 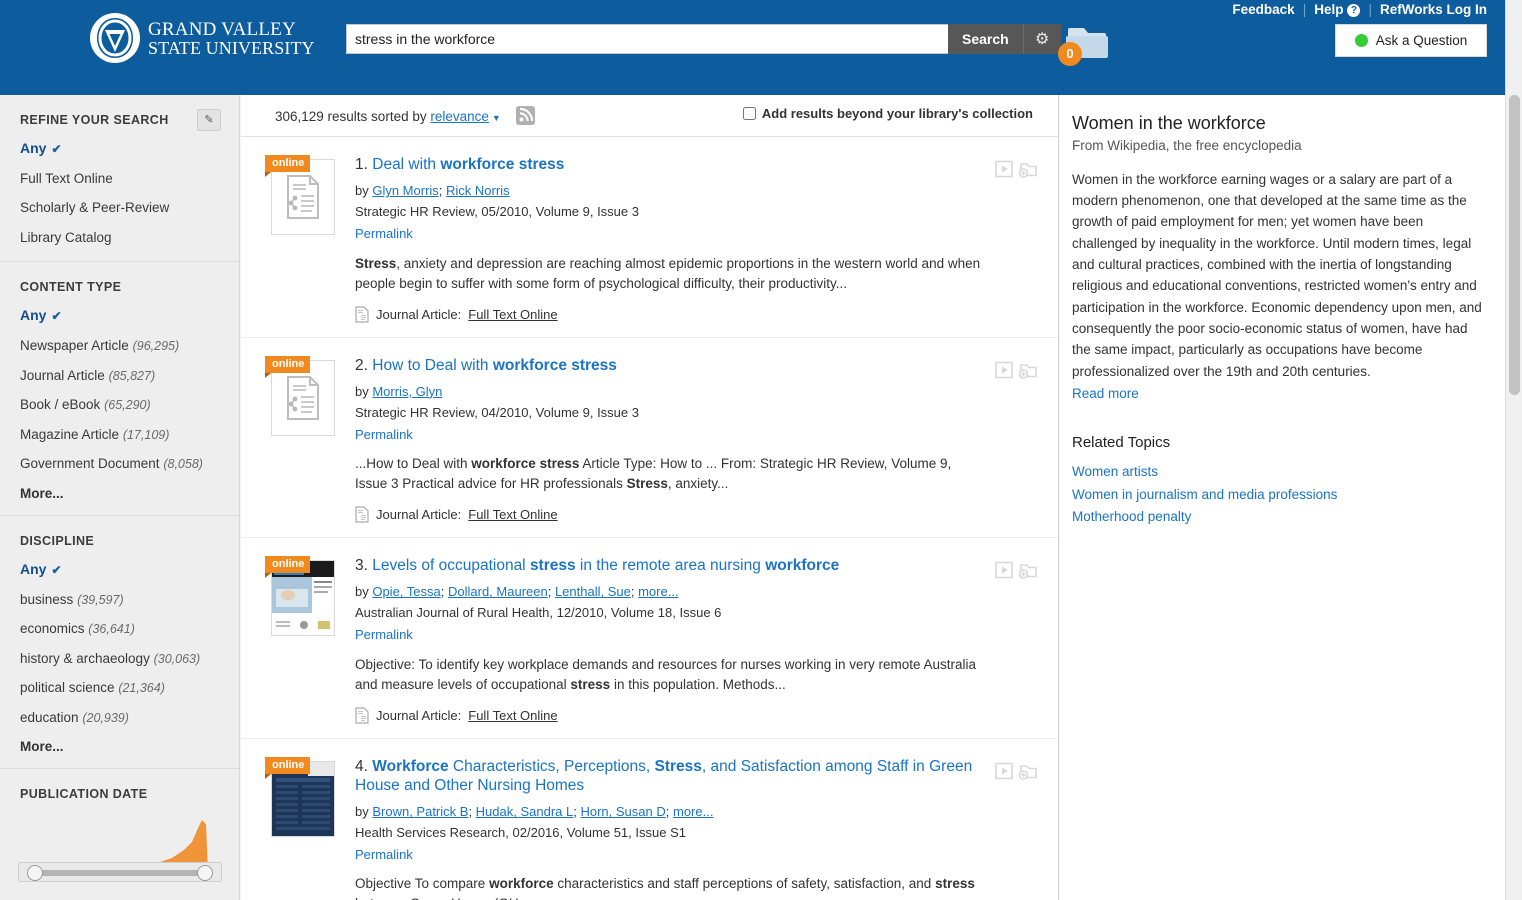 I want to click on folder-widget: 0, so click(x=1084, y=44).